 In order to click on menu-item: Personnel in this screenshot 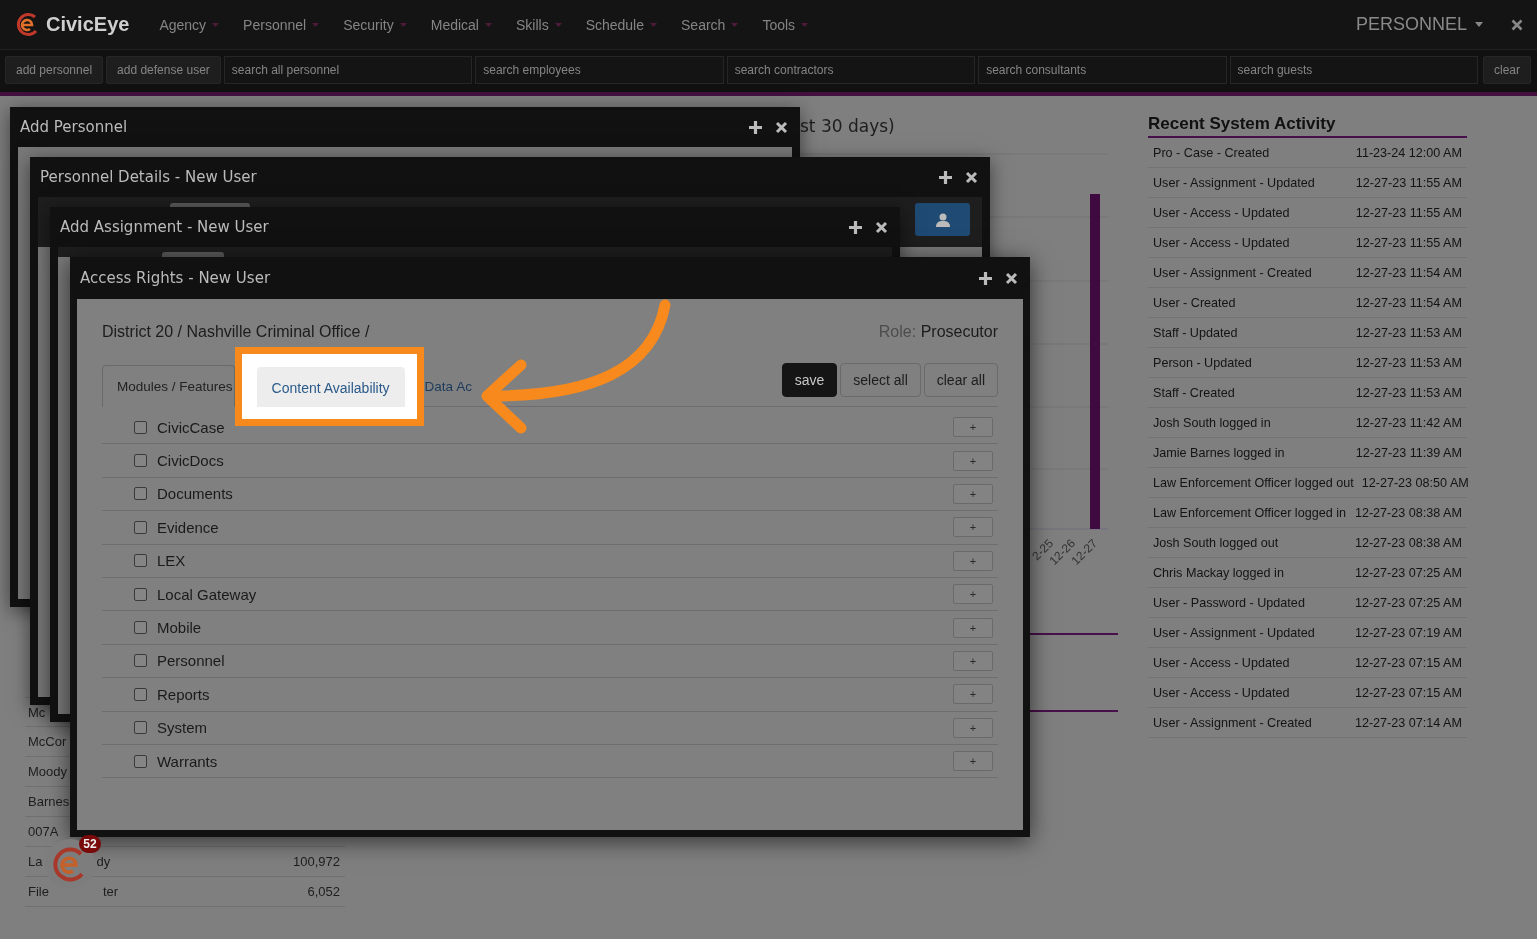, I will do `click(285, 24)`.